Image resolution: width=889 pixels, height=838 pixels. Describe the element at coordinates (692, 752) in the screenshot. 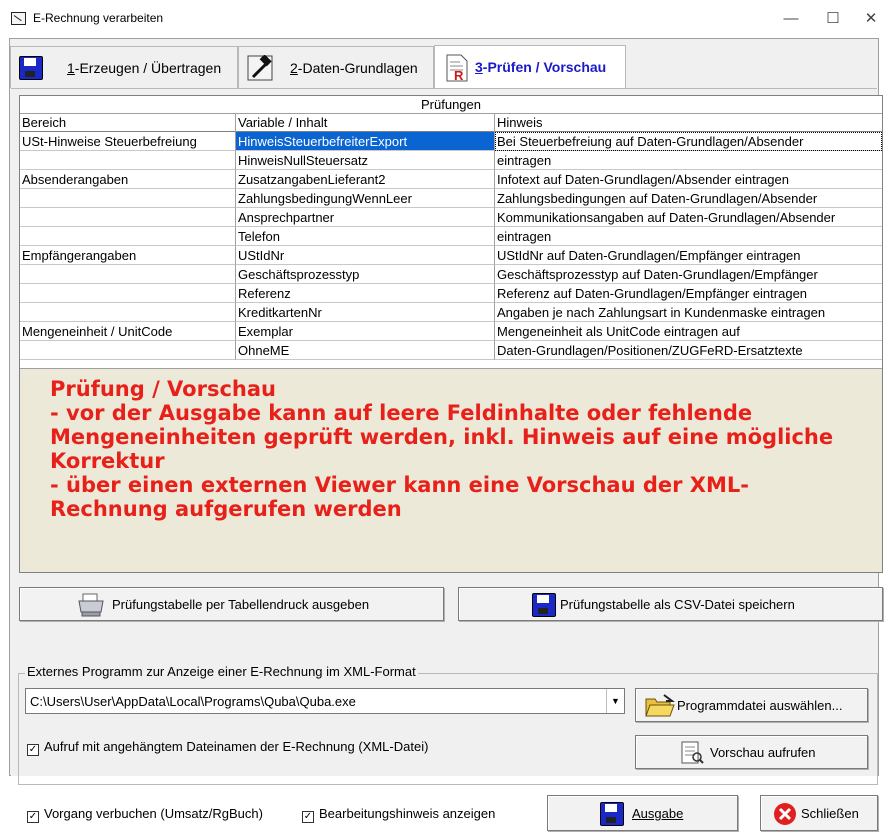

I see `document-preview-icon` at that location.